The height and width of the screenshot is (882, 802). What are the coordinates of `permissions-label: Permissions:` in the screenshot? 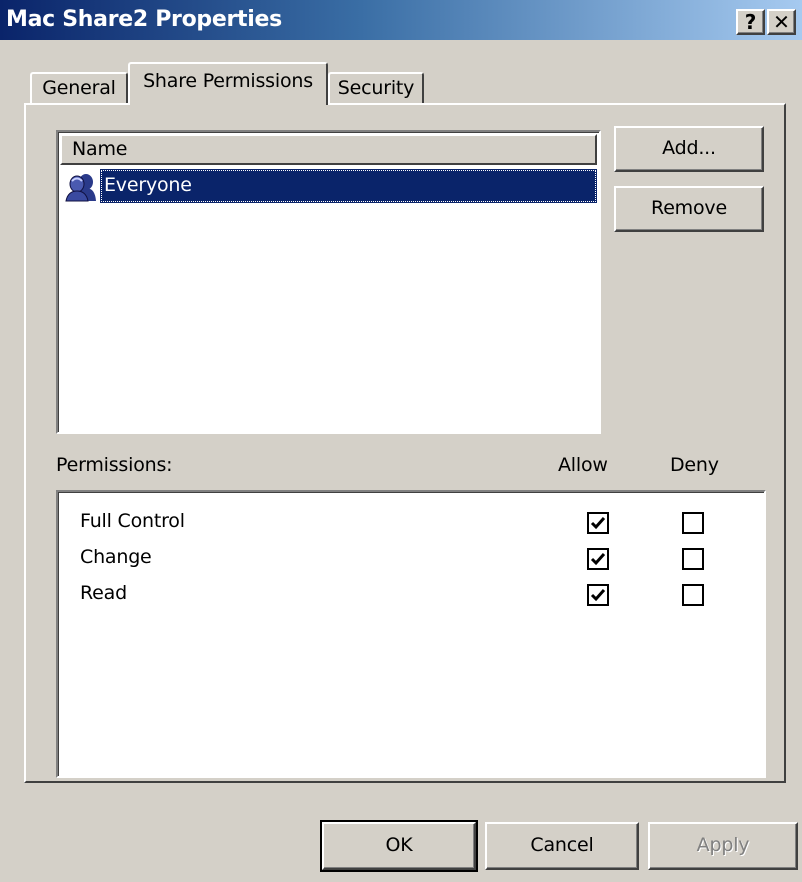 It's located at (114, 465).